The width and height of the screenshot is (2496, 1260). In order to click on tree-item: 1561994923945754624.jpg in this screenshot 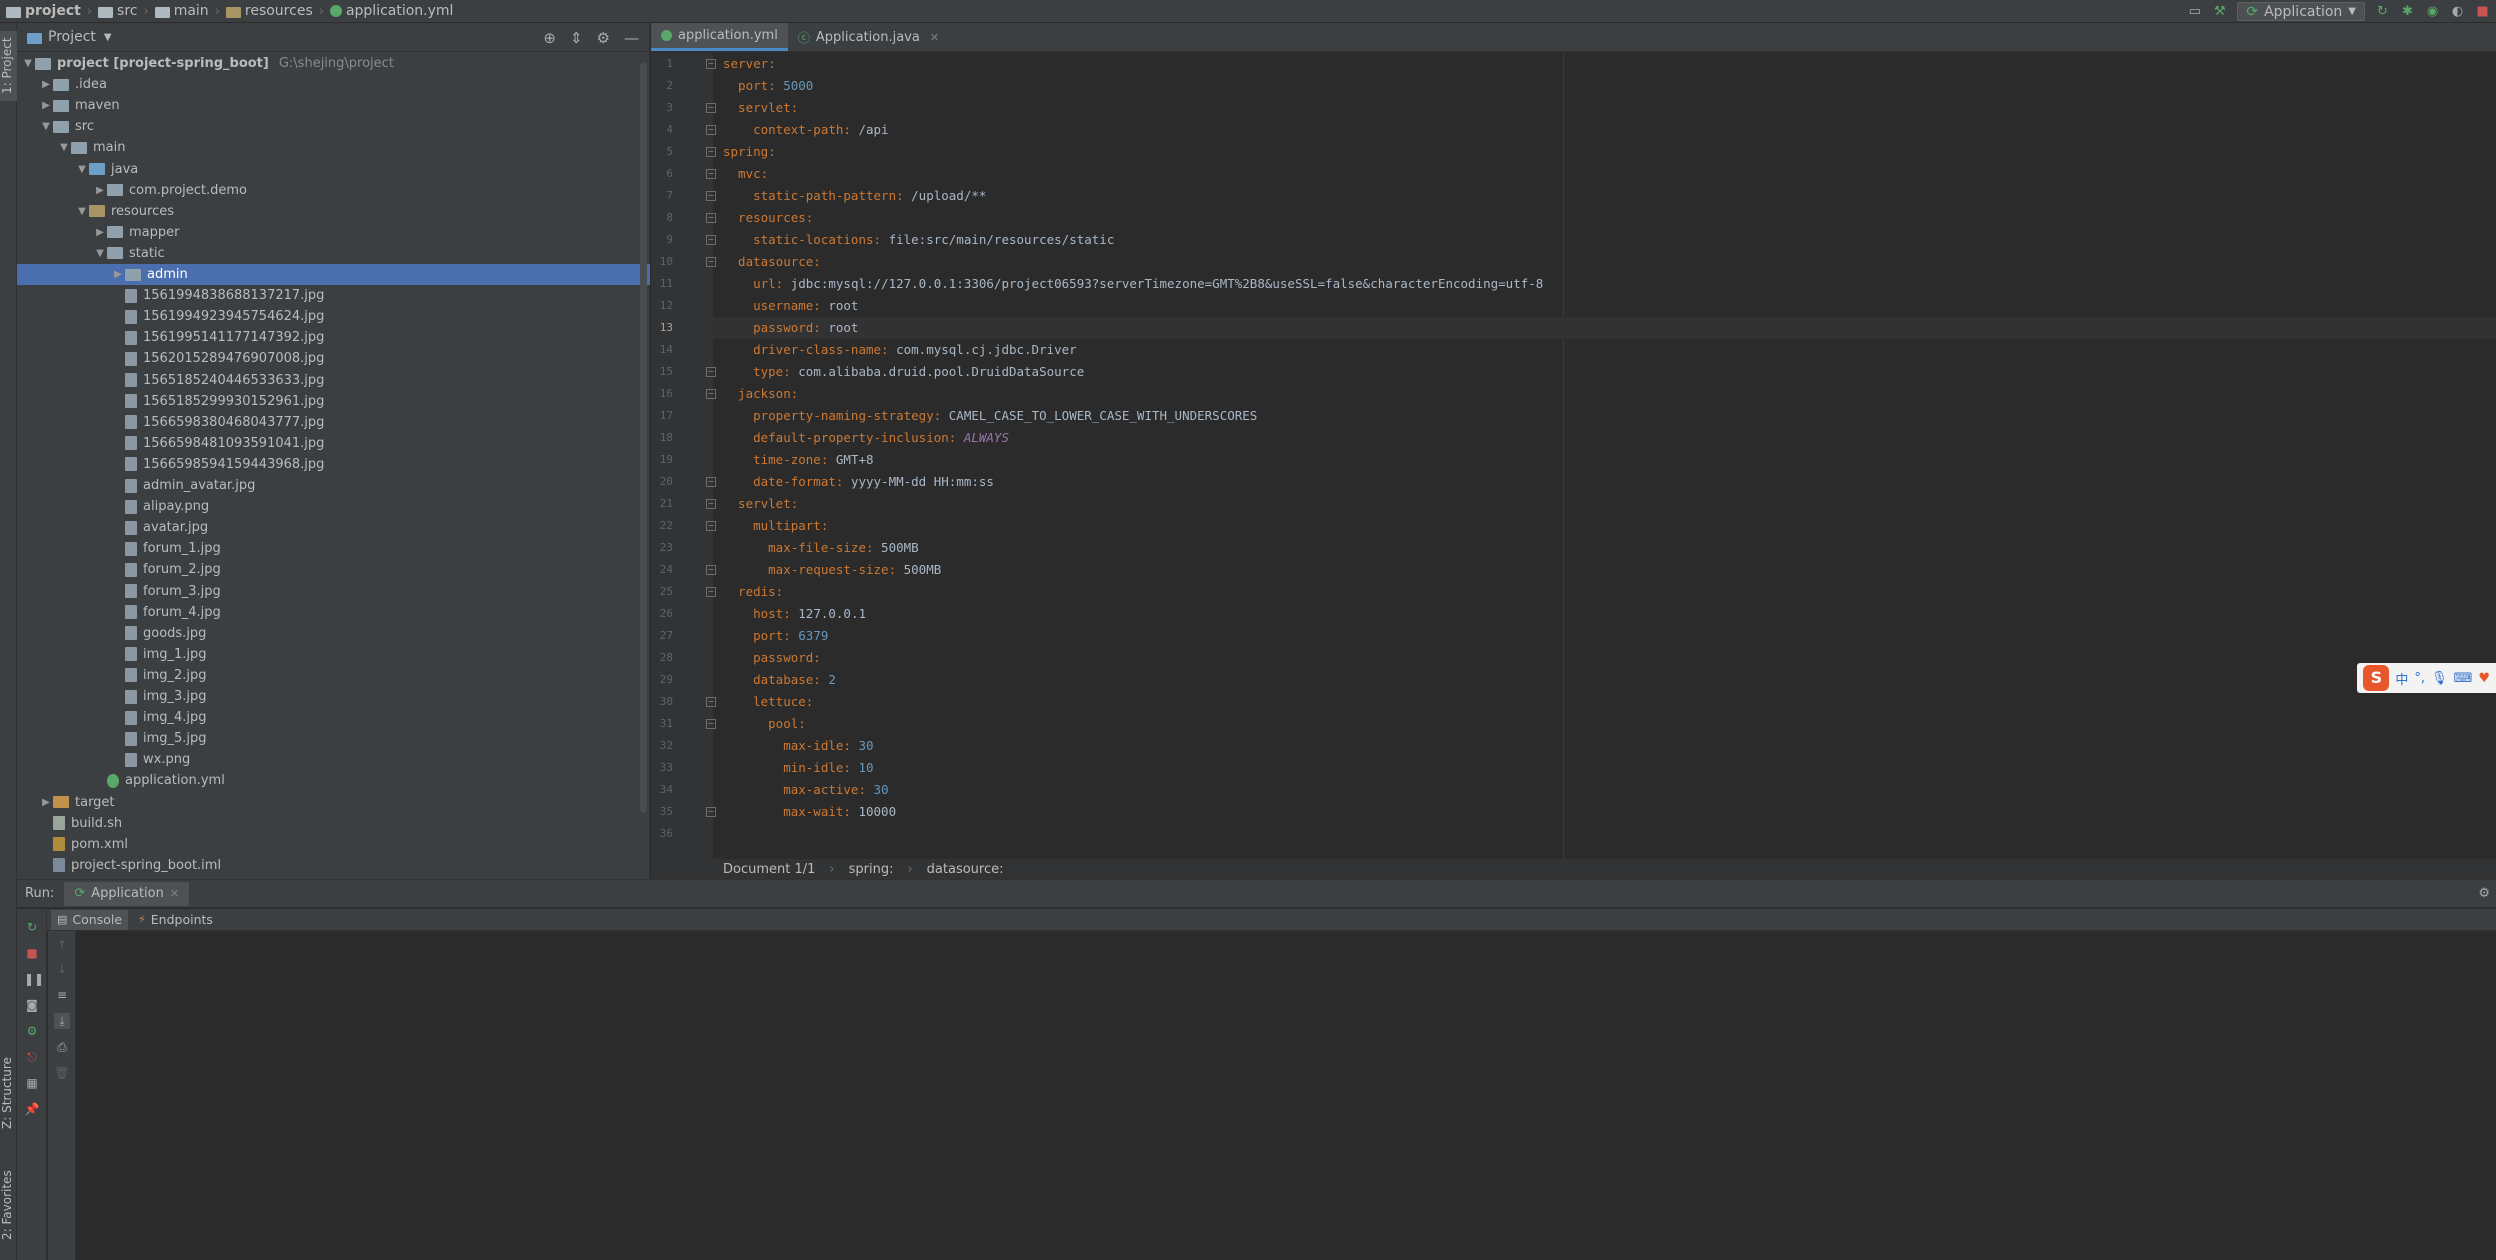, I will do `click(333, 316)`.